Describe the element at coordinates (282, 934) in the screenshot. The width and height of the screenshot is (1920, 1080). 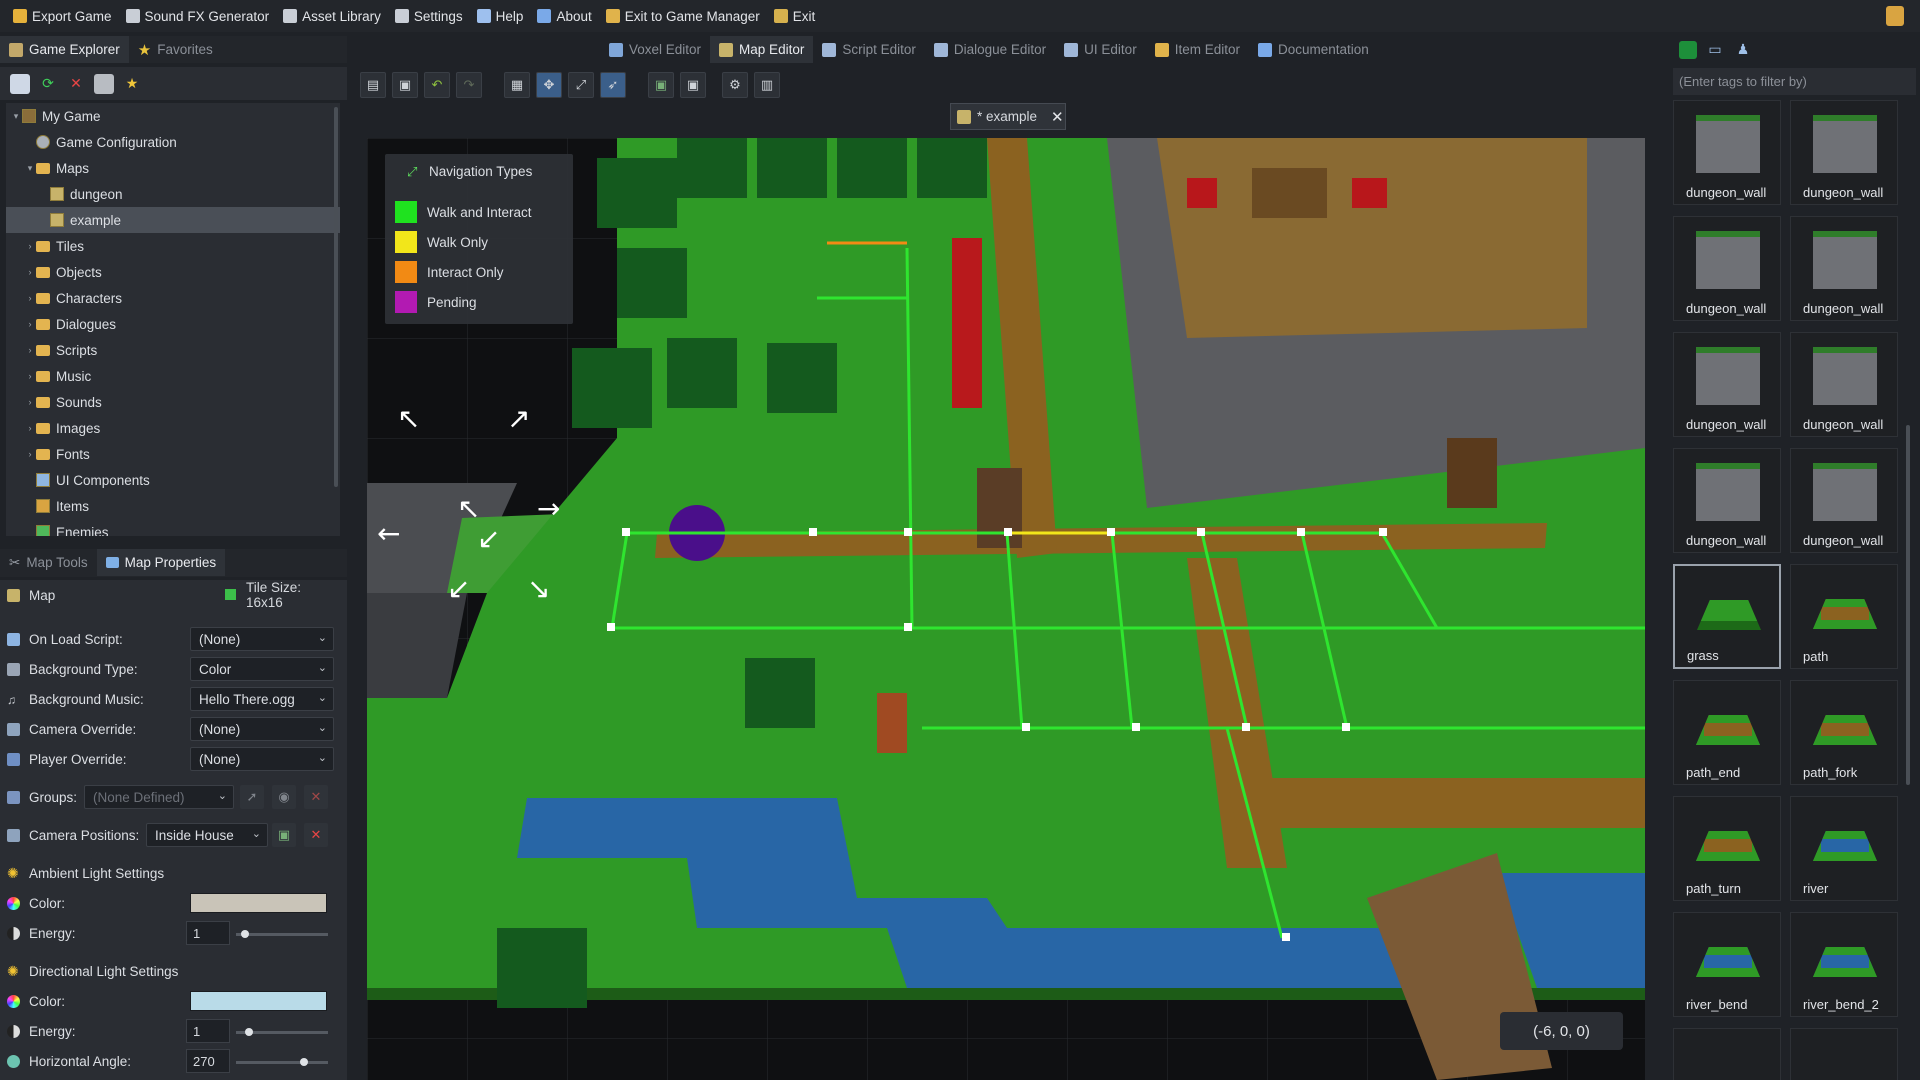
I see `ambient-energy-slider` at that location.